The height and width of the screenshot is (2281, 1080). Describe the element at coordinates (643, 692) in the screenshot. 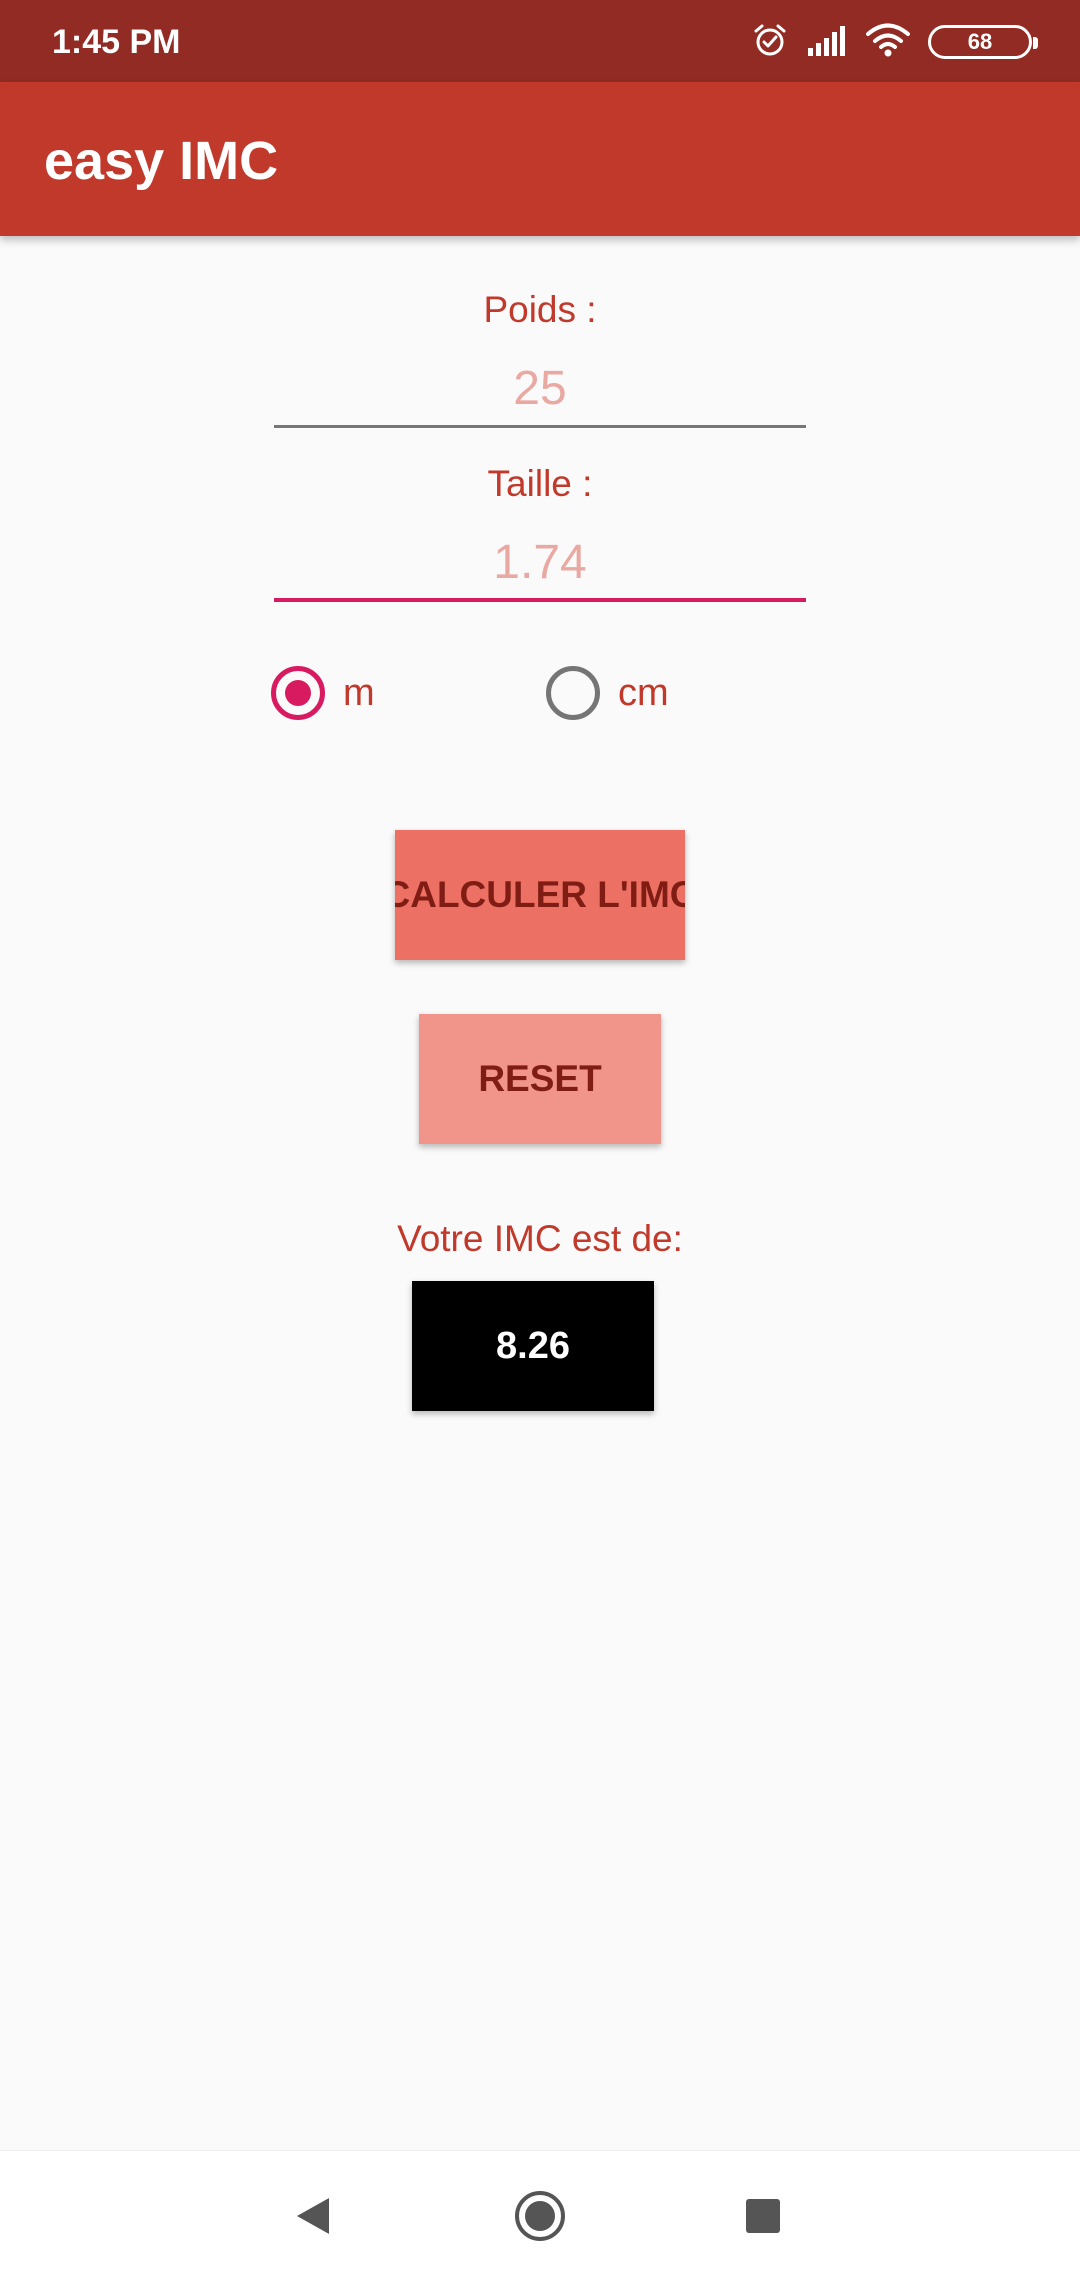

I see `unit-radio-cm-label: cm` at that location.